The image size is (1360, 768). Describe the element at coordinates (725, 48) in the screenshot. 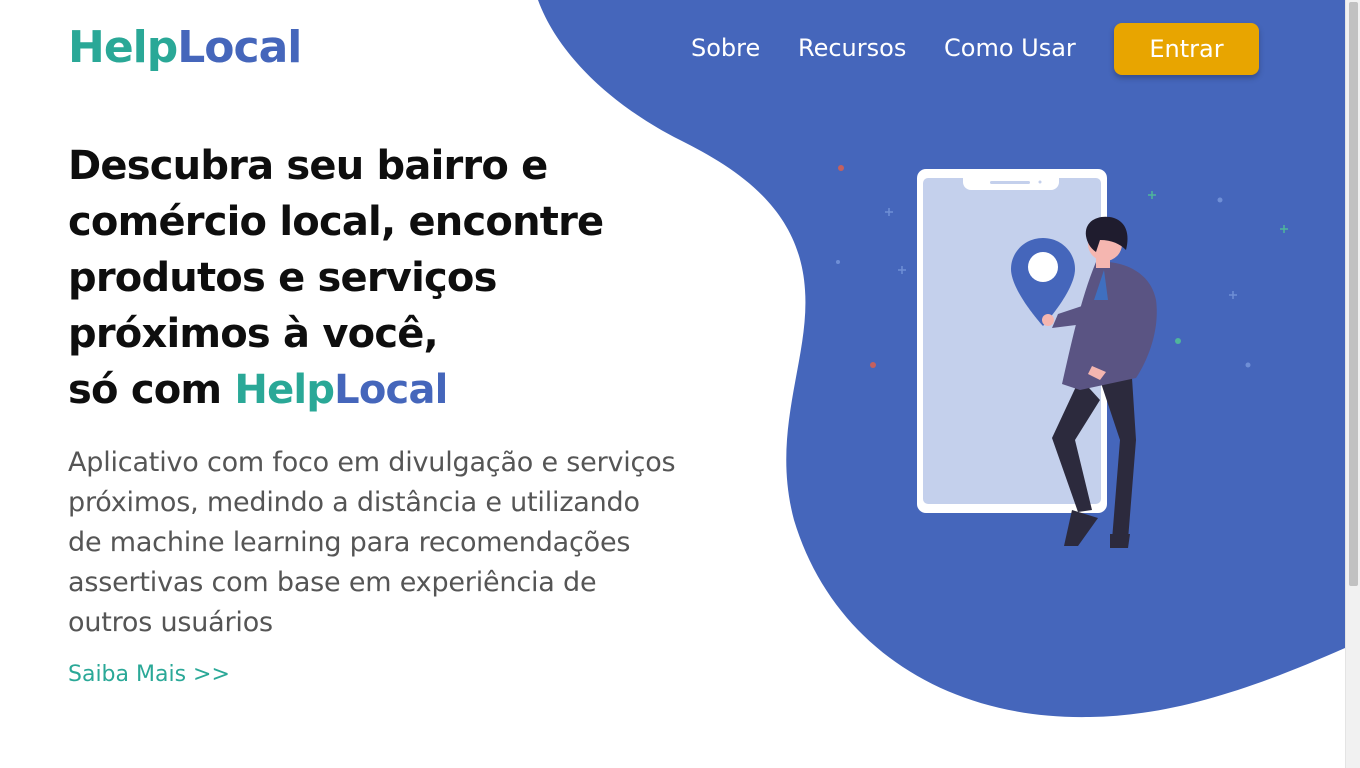

I see `nav-link-sobre: Sobre` at that location.